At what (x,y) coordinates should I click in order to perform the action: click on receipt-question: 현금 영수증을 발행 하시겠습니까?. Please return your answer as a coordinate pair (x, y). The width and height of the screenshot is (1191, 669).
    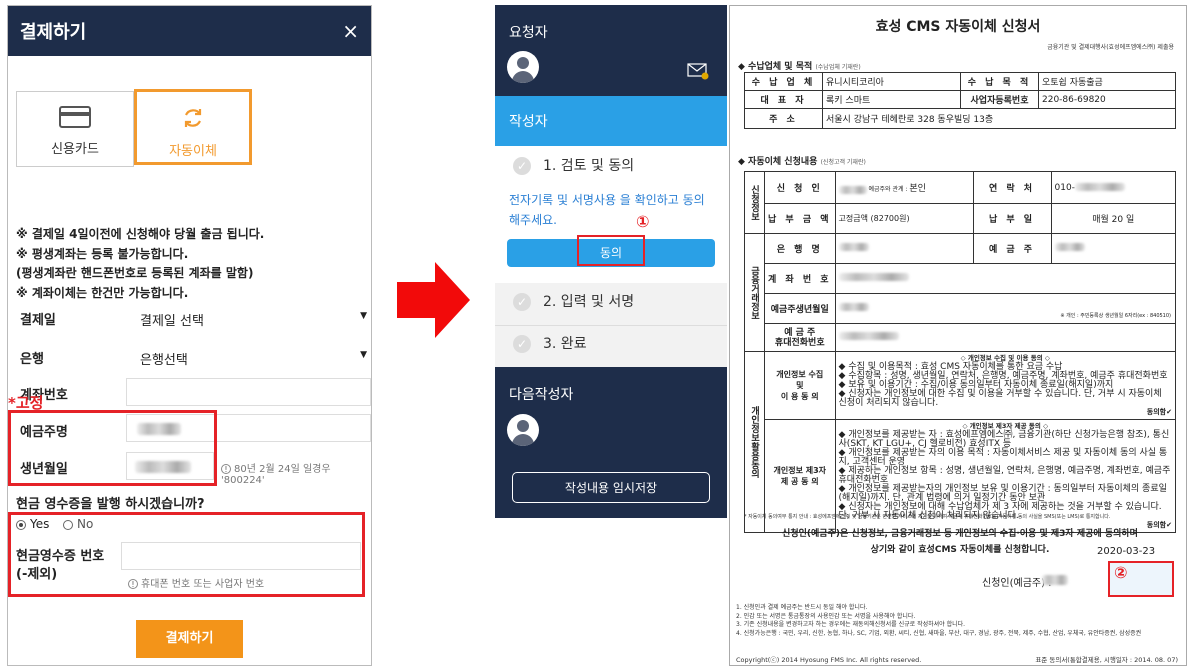
    Looking at the image, I should click on (110, 504).